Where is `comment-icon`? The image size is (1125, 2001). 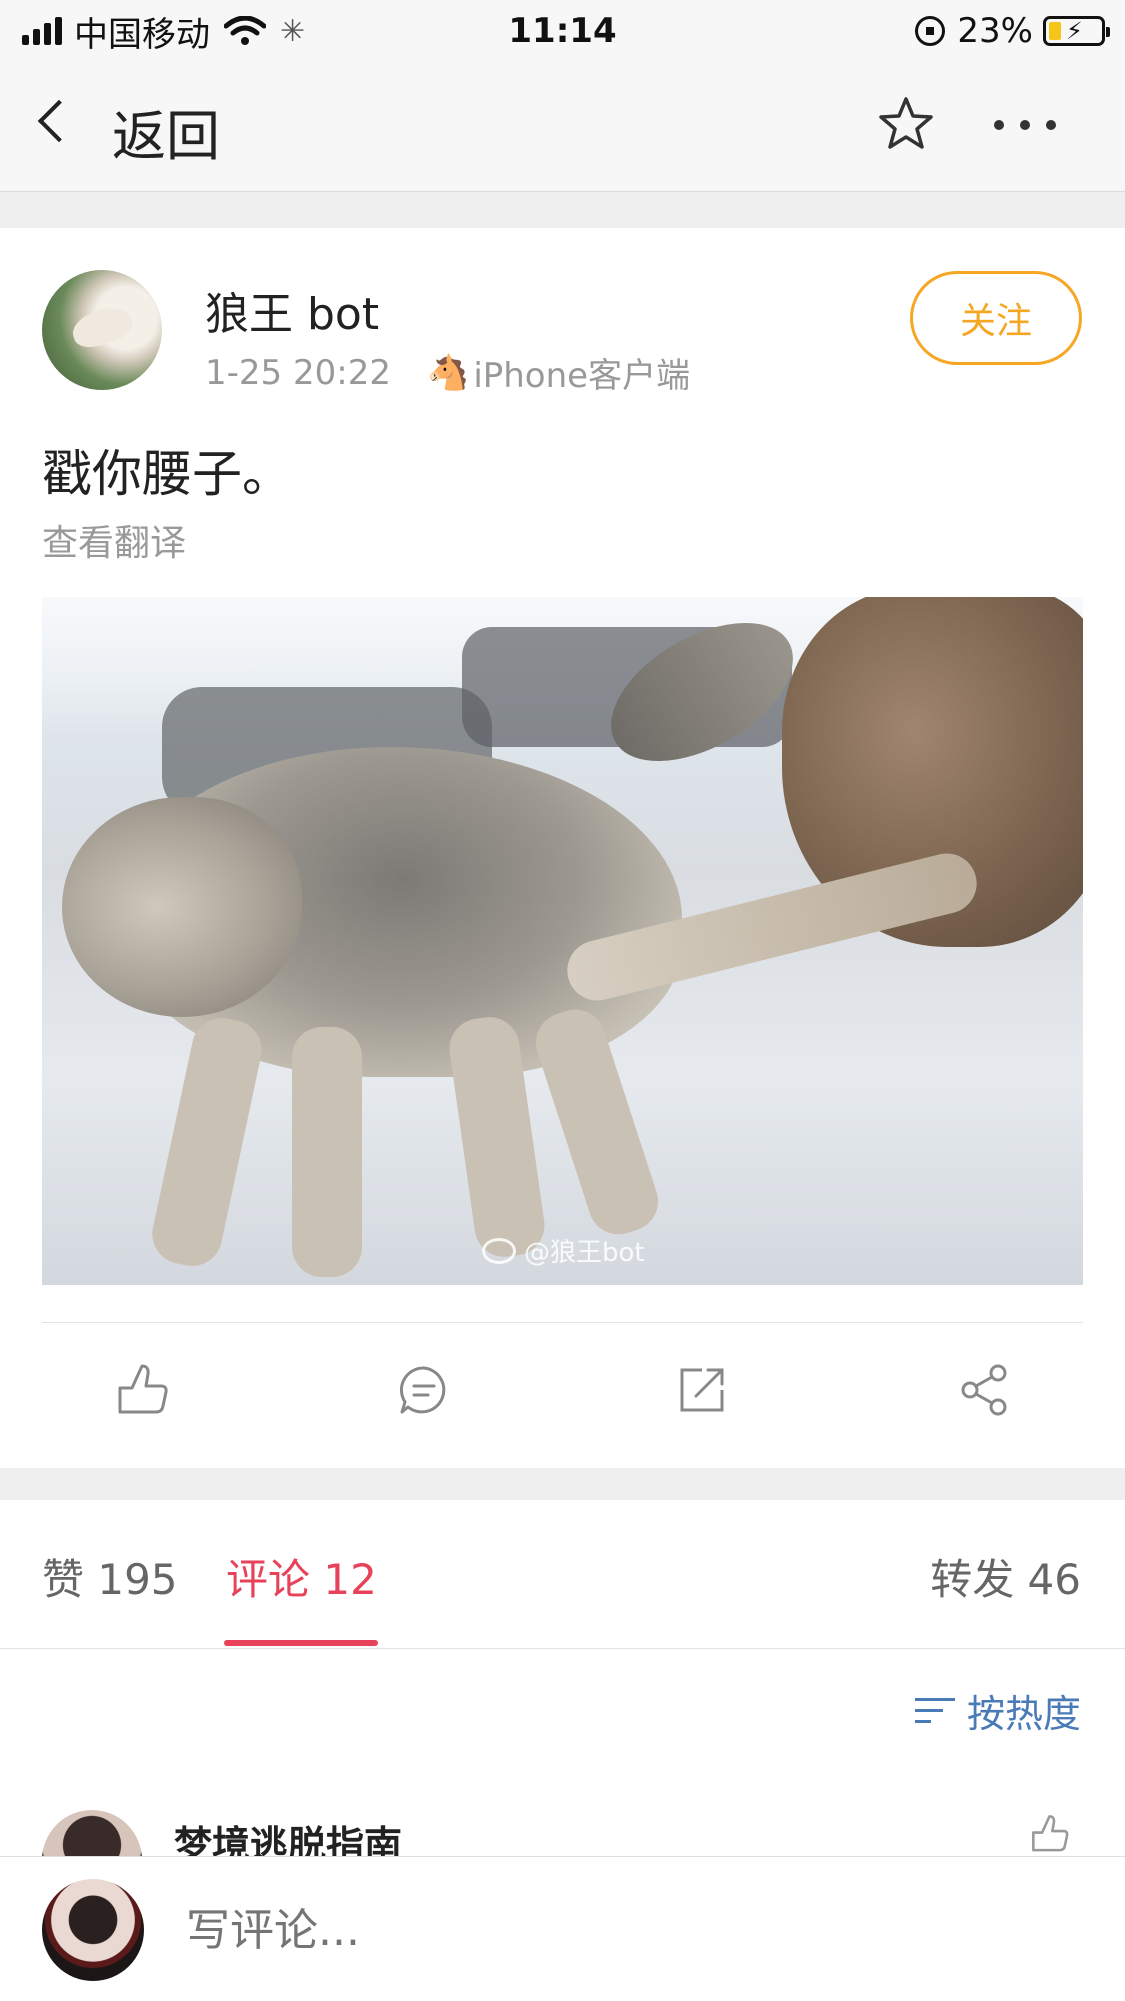 comment-icon is located at coordinates (424, 1390).